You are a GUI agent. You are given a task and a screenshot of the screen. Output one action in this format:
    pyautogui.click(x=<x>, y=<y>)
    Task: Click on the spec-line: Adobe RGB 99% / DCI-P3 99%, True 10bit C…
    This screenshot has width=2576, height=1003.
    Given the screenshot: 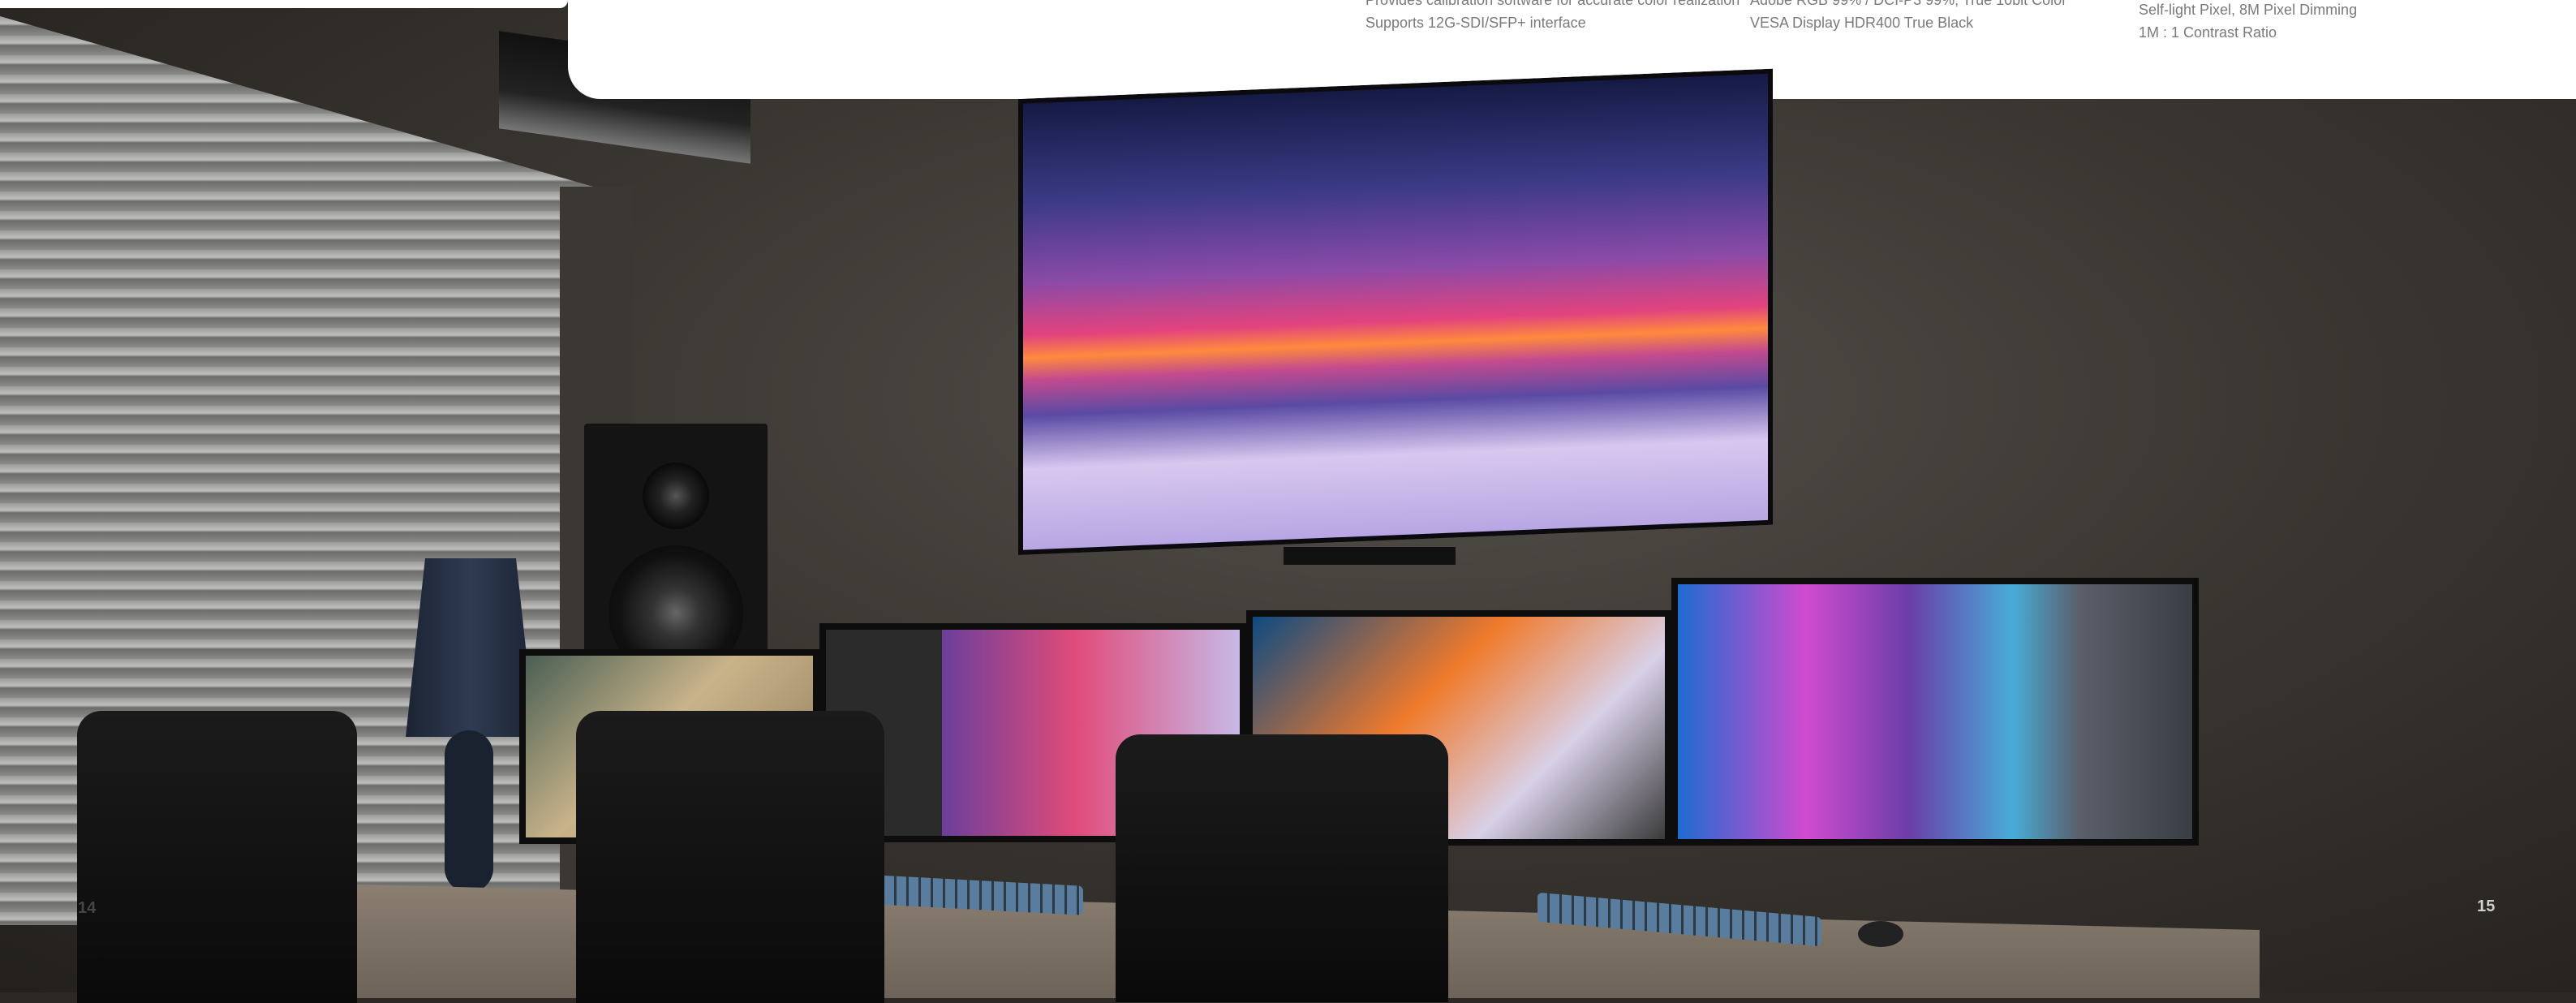 What is the action you would take?
    pyautogui.click(x=1908, y=4)
    